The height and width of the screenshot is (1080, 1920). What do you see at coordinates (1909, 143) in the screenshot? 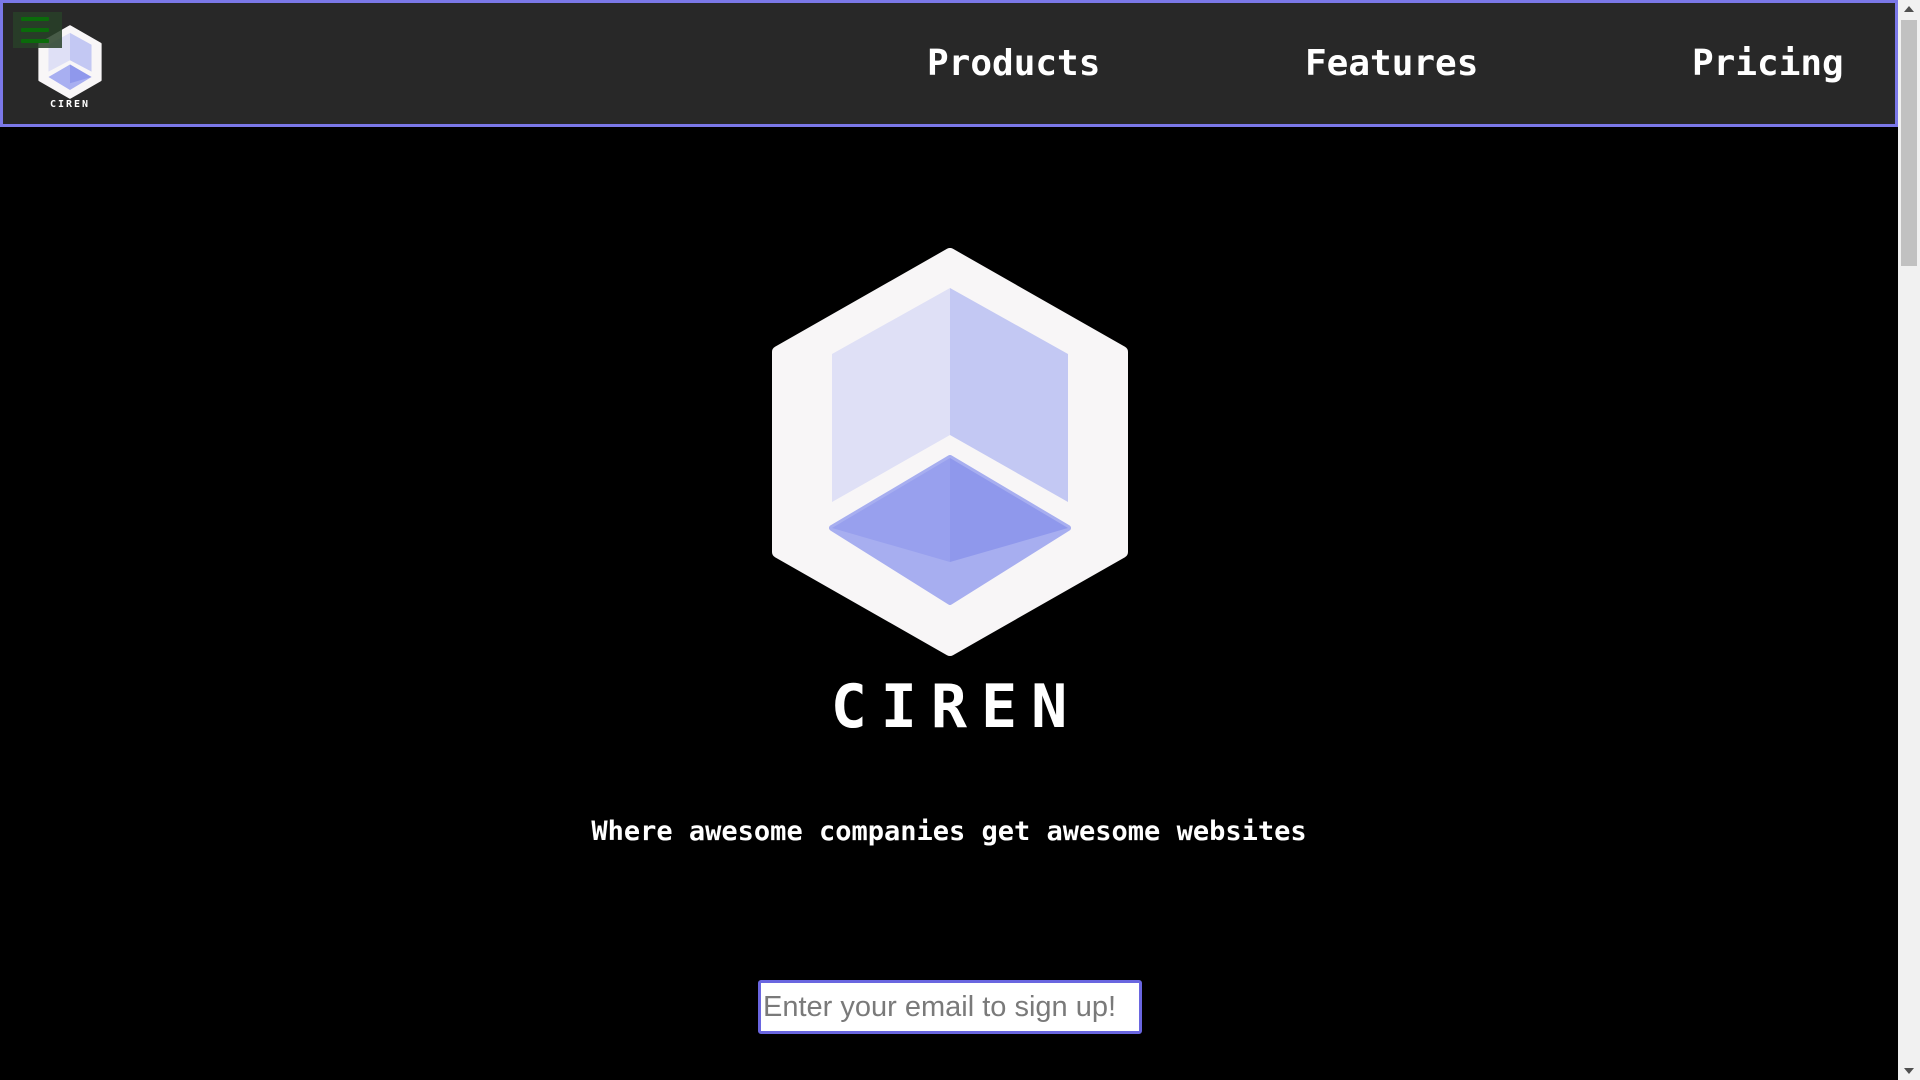
I see `scroll-thumb` at bounding box center [1909, 143].